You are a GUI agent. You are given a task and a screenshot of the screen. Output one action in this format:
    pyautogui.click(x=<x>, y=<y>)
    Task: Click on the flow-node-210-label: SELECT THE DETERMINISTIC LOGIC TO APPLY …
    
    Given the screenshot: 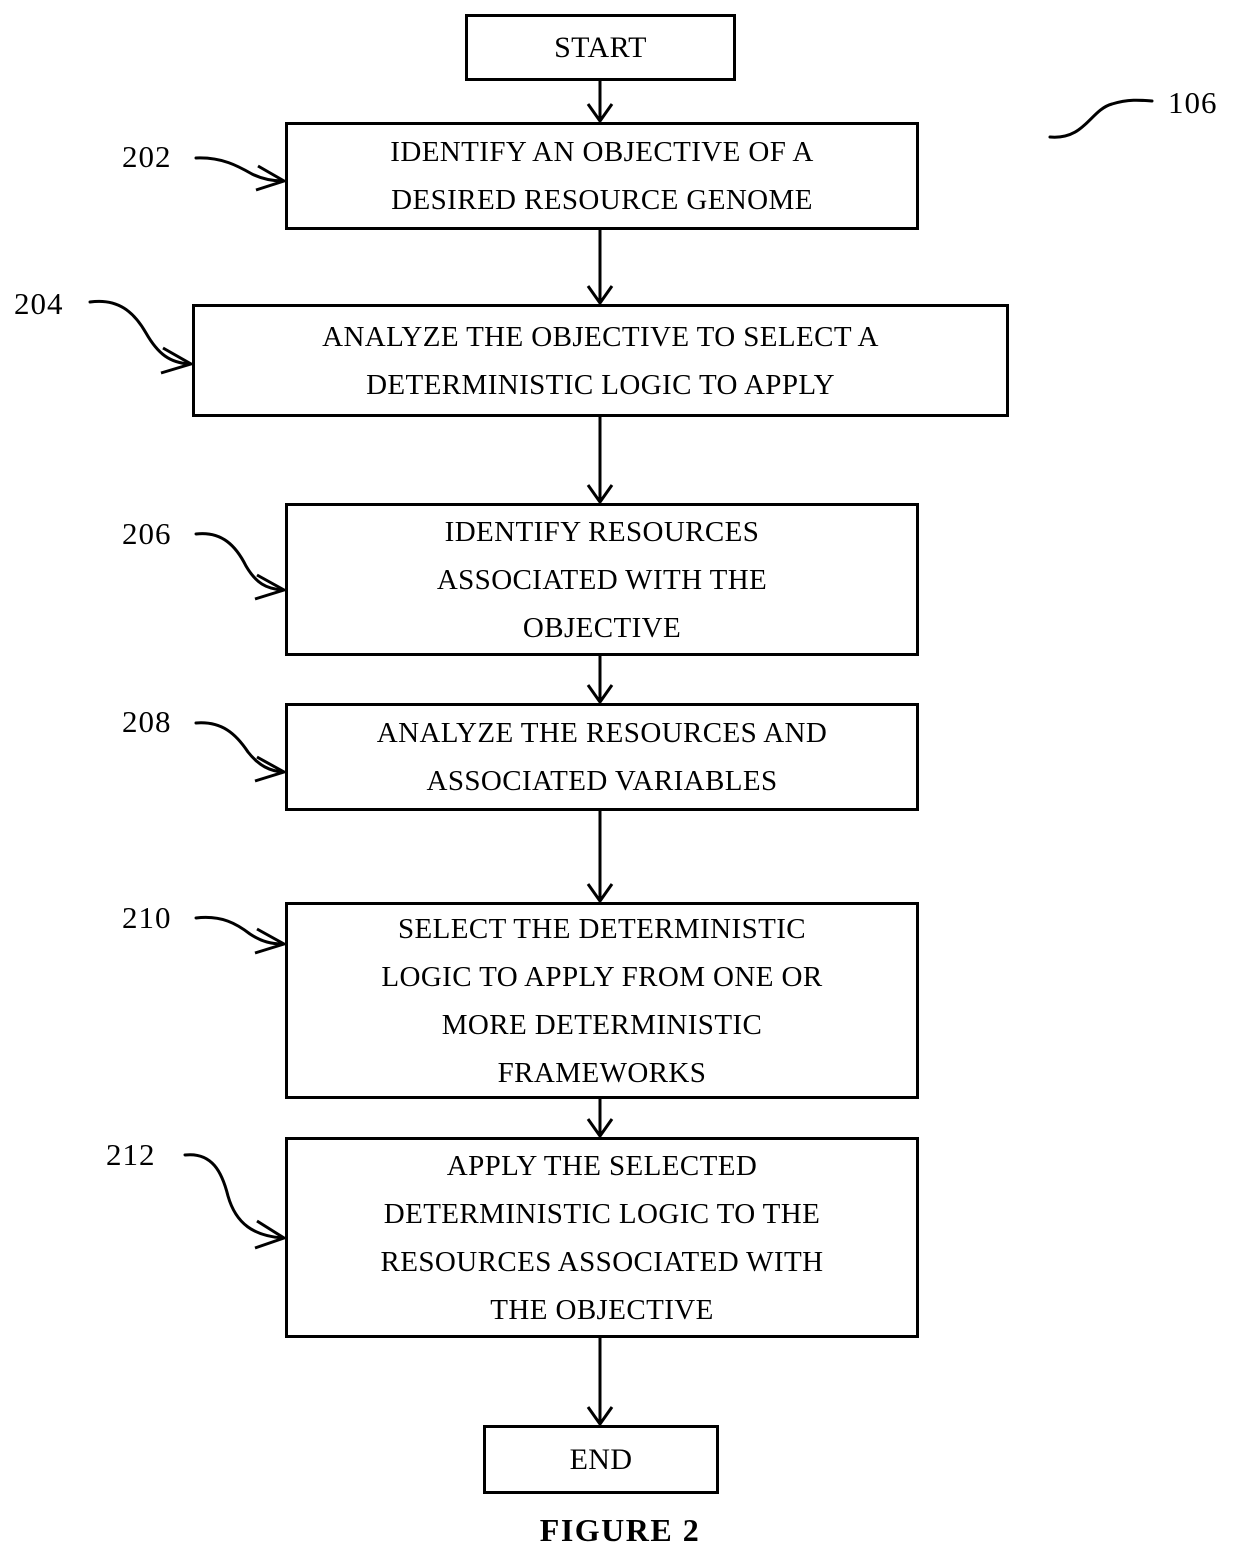 What is the action you would take?
    pyautogui.click(x=602, y=1000)
    